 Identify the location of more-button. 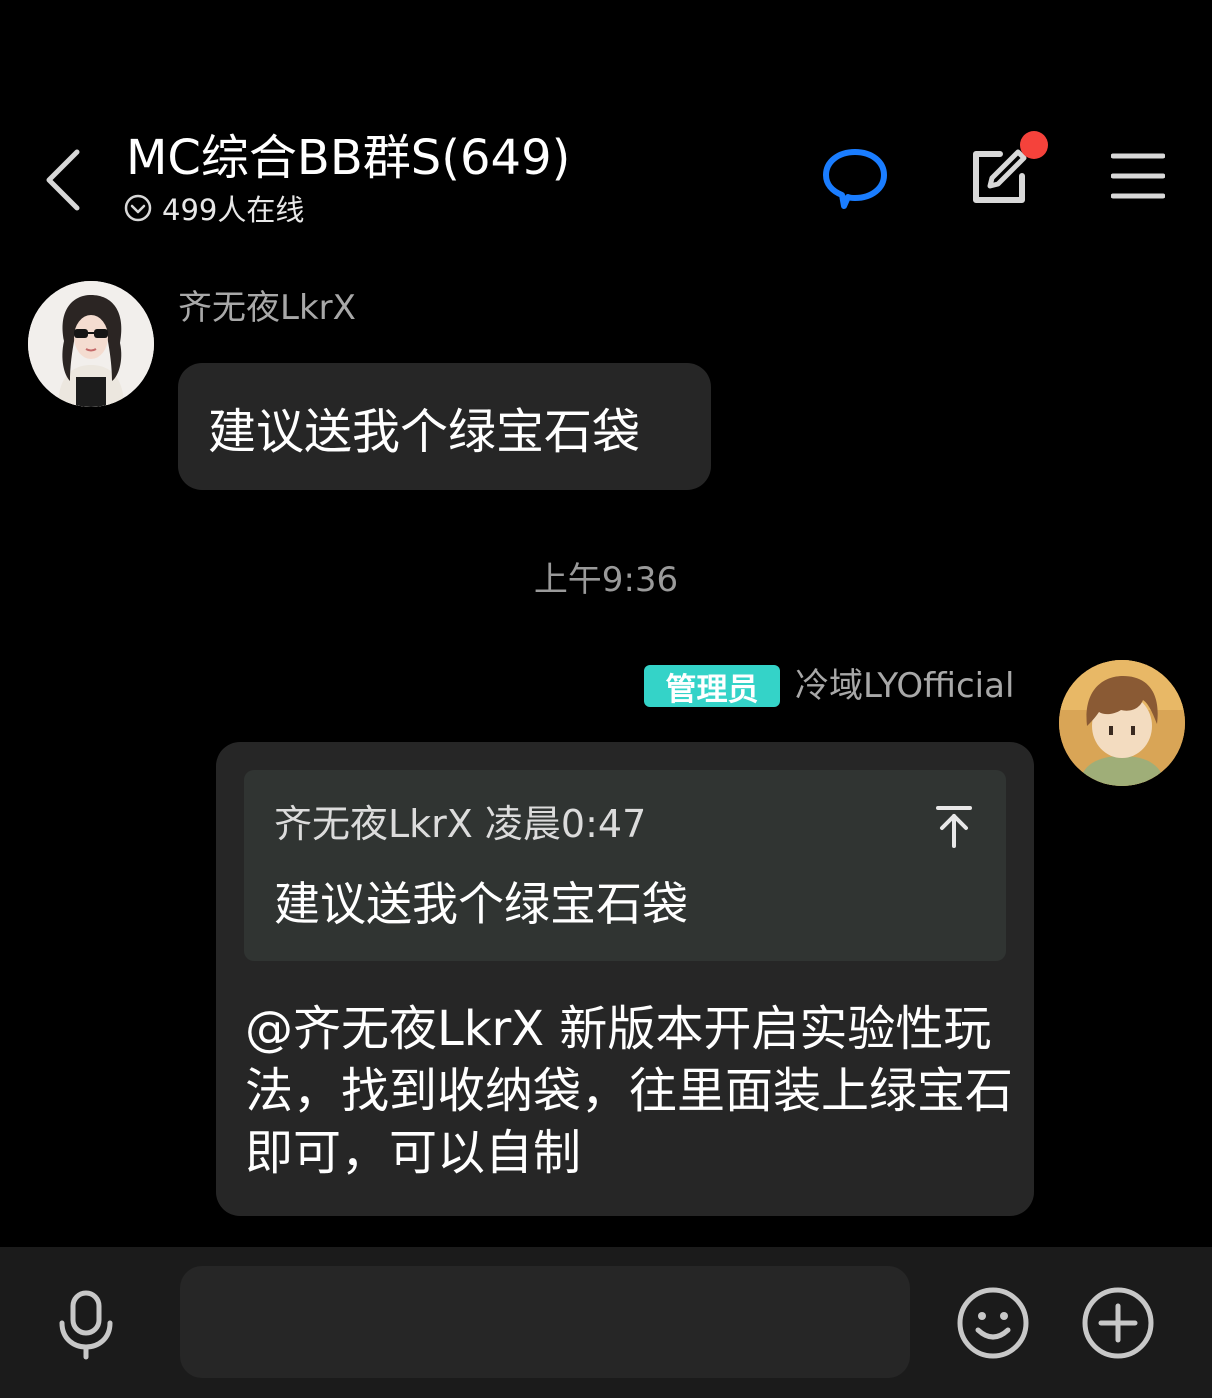
(1118, 1323).